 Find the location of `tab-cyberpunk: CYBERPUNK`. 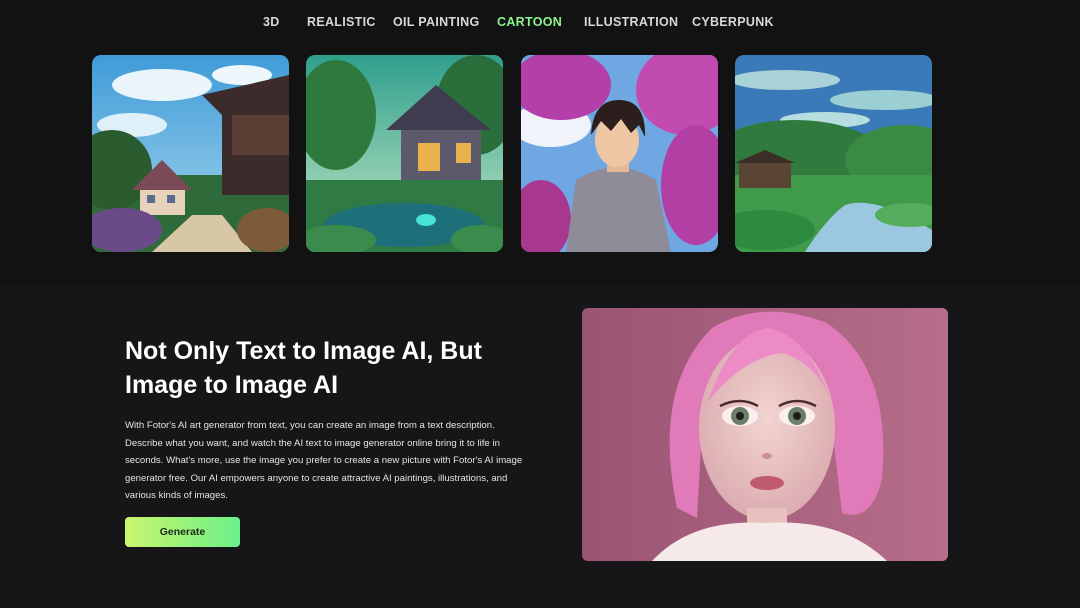

tab-cyberpunk: CYBERPUNK is located at coordinates (733, 22).